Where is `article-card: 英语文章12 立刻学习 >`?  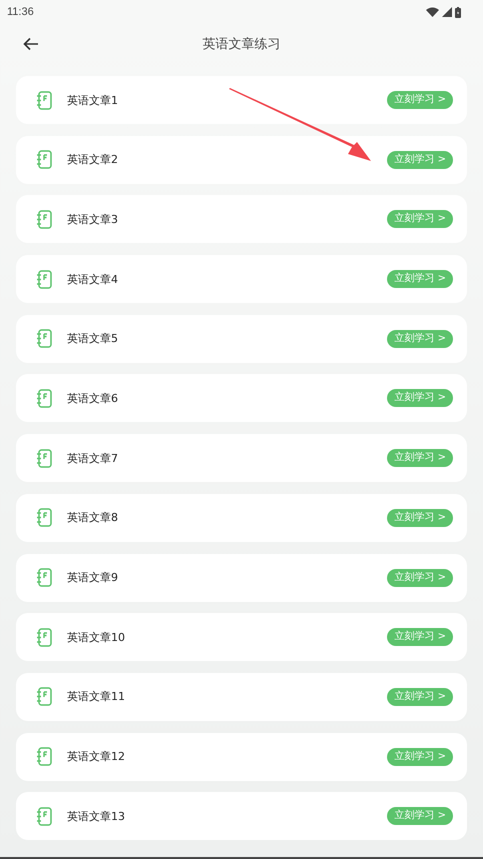
article-card: 英语文章12 立刻学习 > is located at coordinates (241, 756).